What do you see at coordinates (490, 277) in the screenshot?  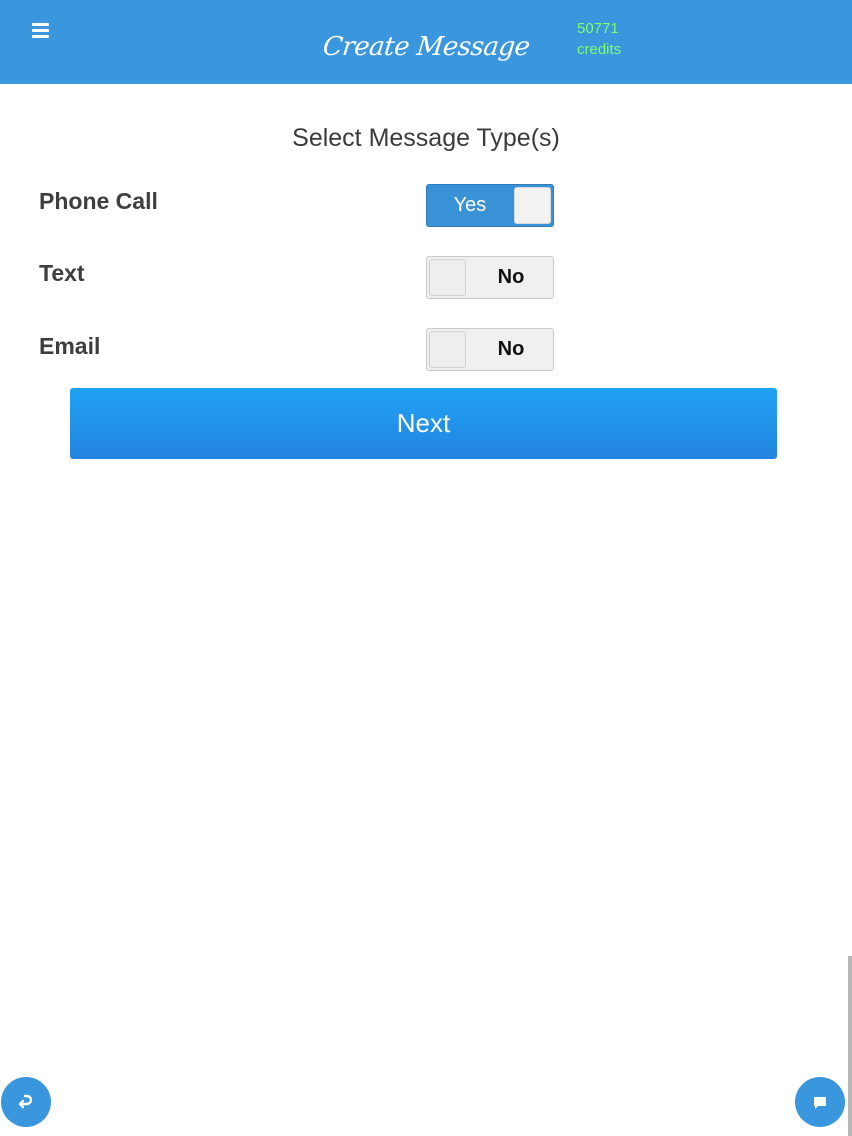 I see `text-toggle: No` at bounding box center [490, 277].